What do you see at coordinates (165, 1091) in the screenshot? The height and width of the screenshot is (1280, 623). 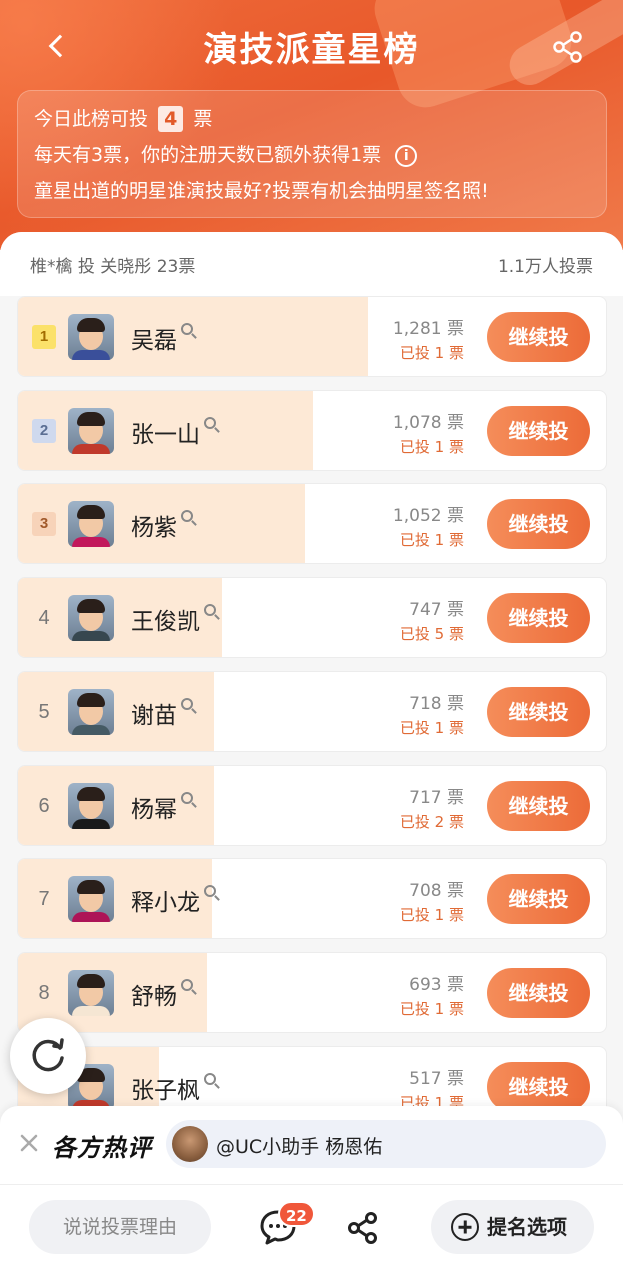 I see `candidate-name-text: 张子枫` at bounding box center [165, 1091].